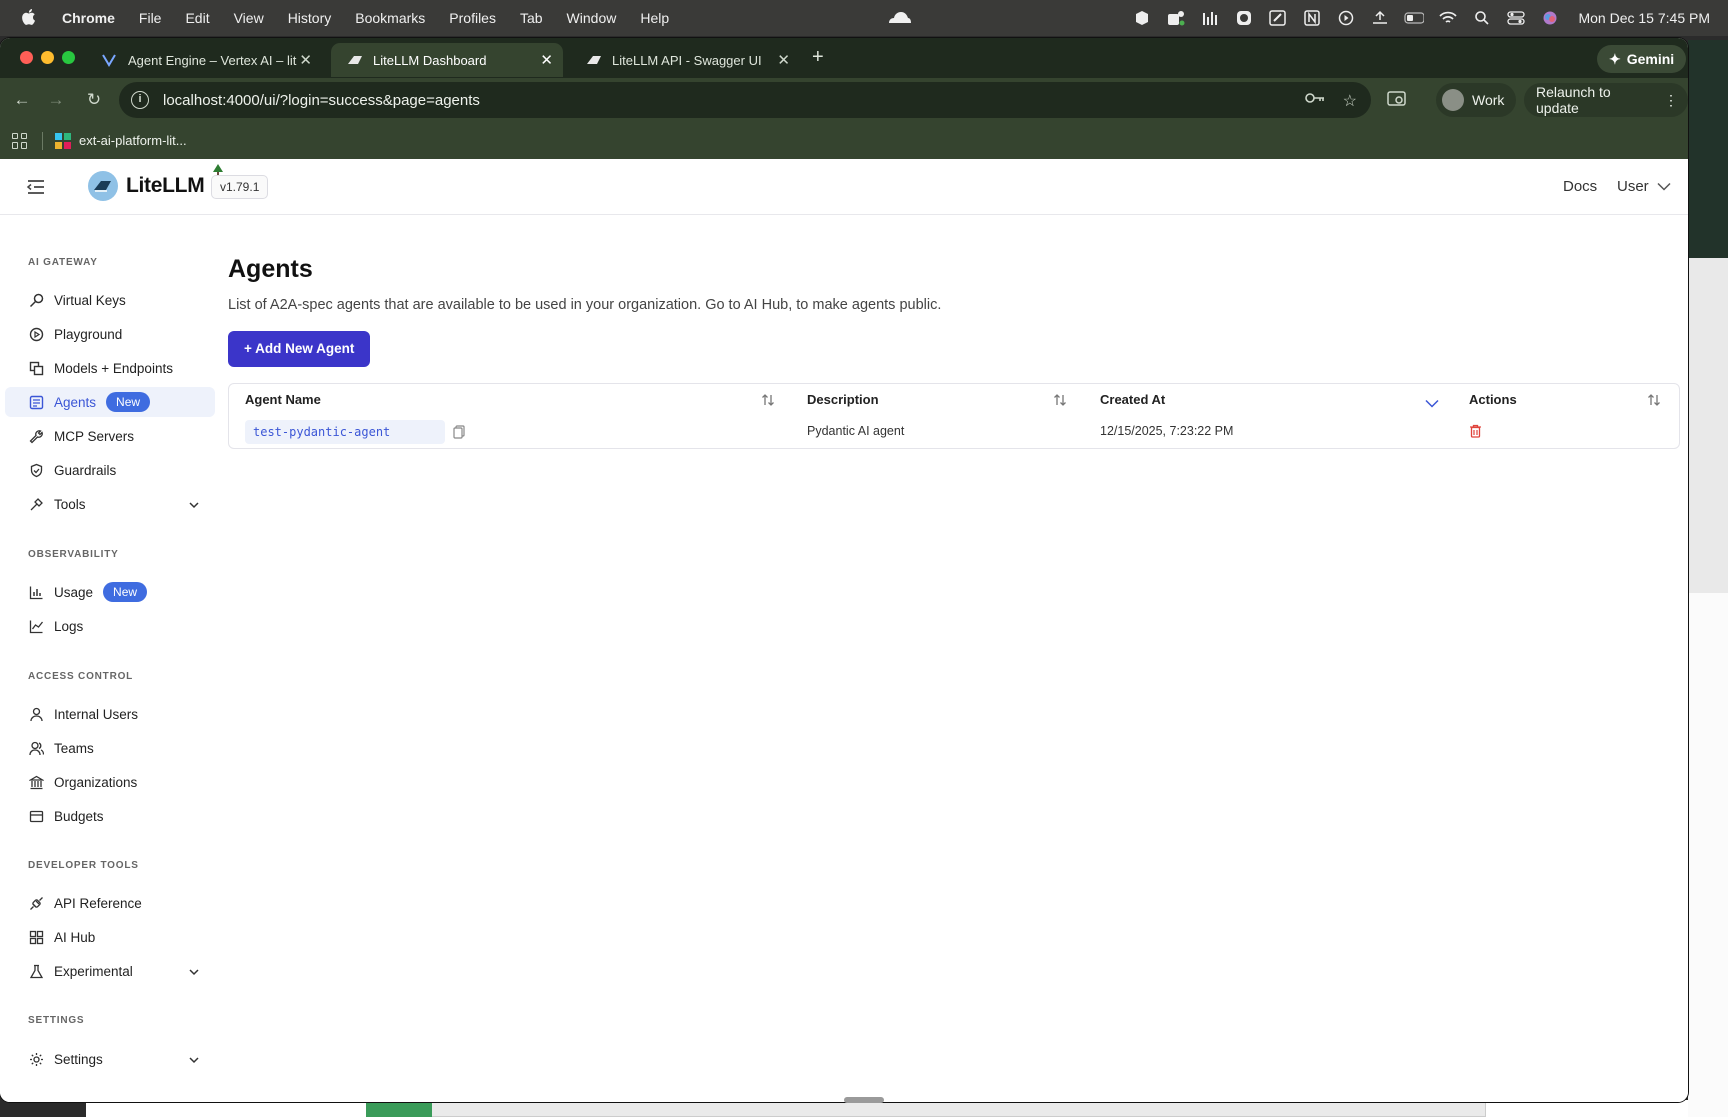  Describe the element at coordinates (26, 57) in the screenshot. I see `close-window-icon` at that location.